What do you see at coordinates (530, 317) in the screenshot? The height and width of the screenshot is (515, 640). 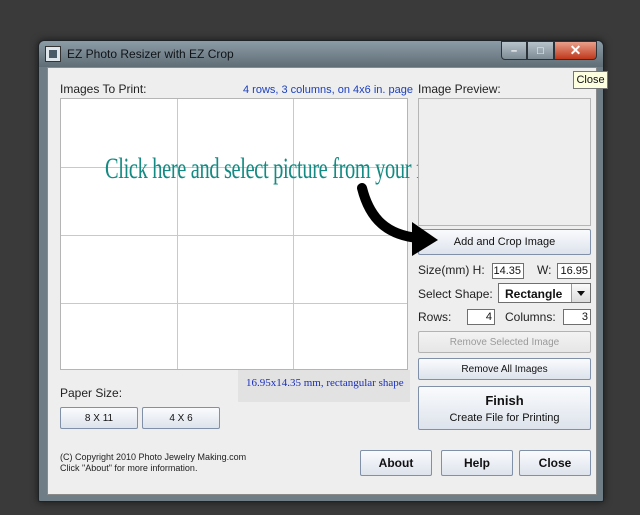 I see `columns-label: Columns:` at bounding box center [530, 317].